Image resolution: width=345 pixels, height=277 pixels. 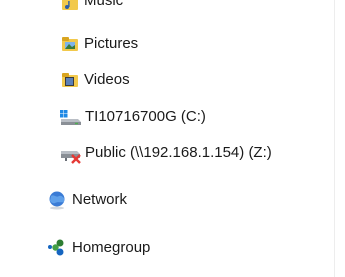 I want to click on nav-item-videos: Videos, so click(x=95, y=80).